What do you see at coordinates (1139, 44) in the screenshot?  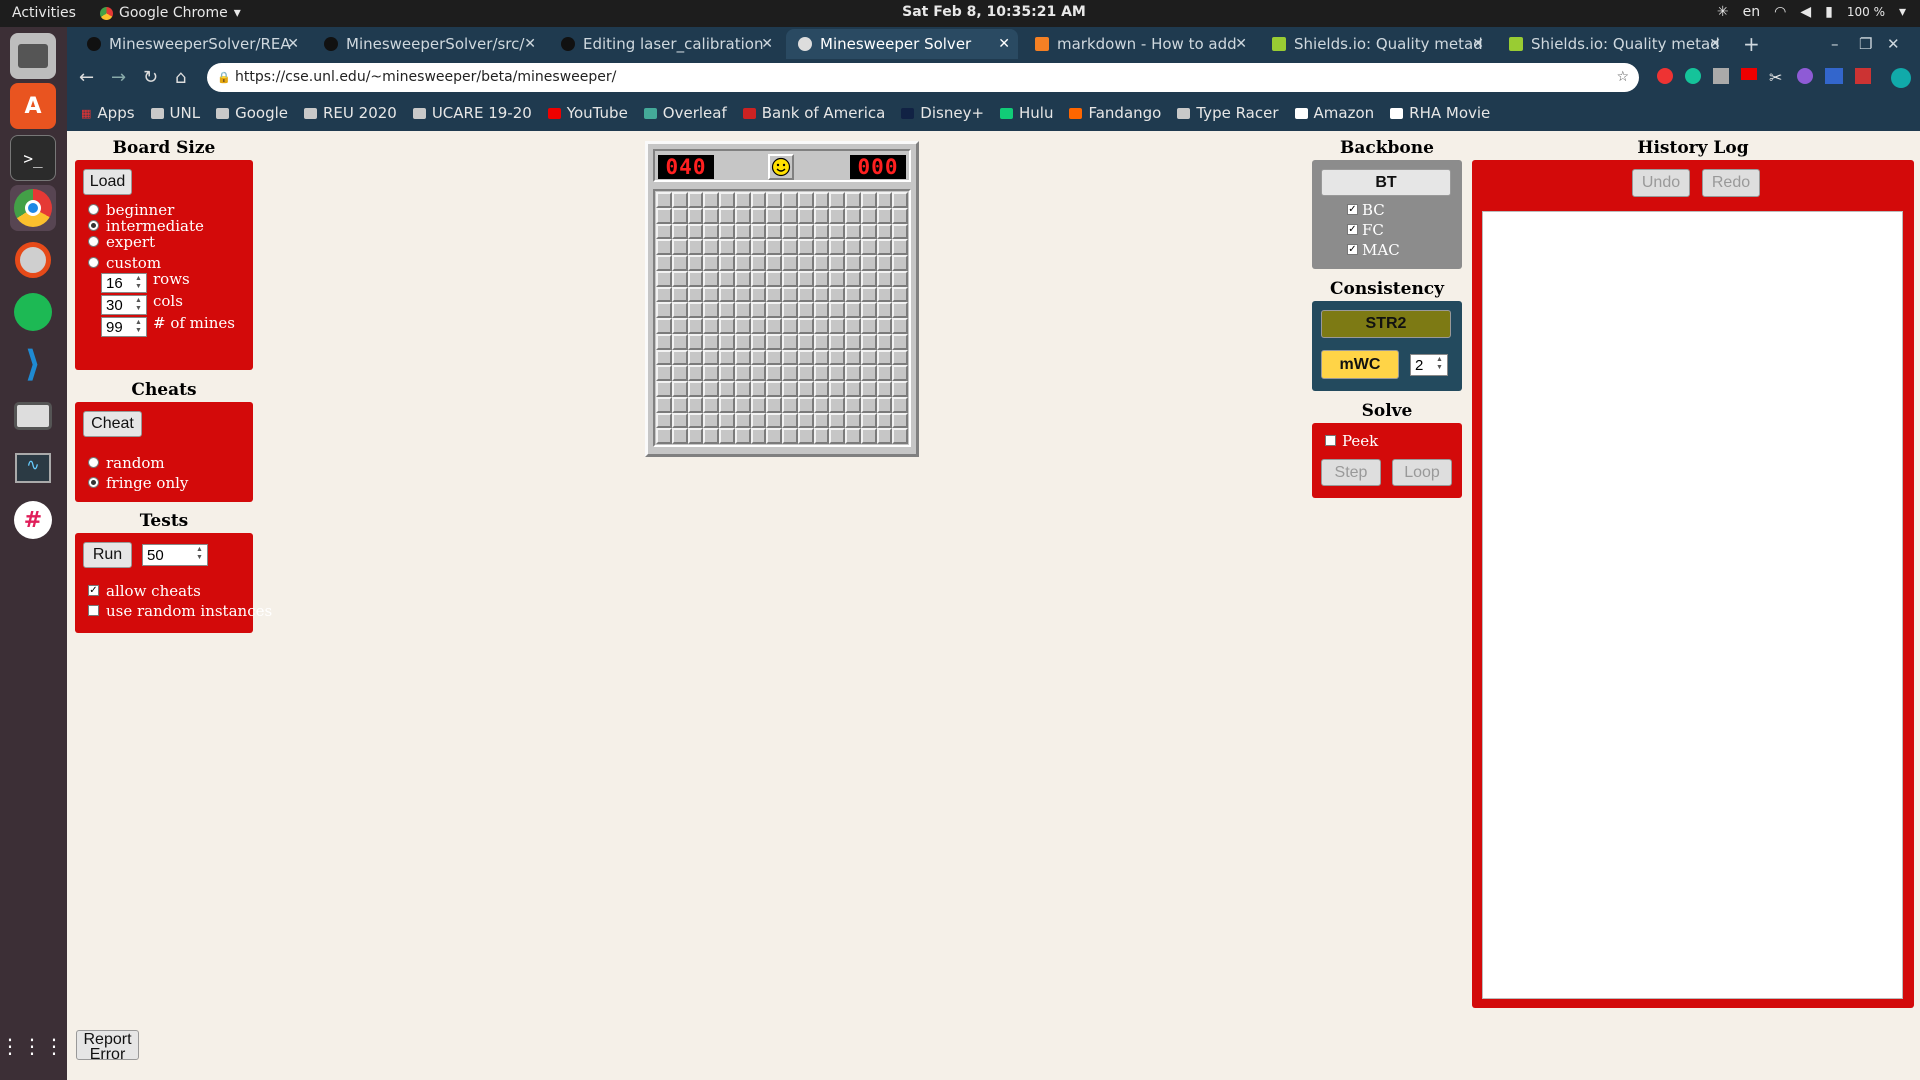 I see `tab-markdown: markdown - How to add ✕` at bounding box center [1139, 44].